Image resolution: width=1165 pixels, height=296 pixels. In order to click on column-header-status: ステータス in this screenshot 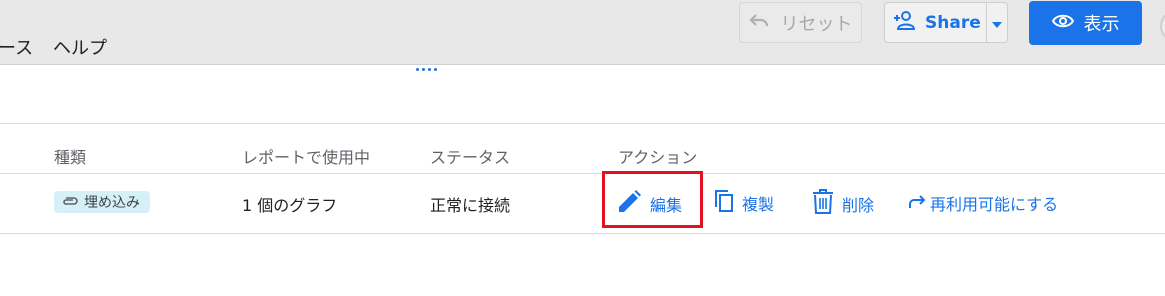, I will do `click(470, 157)`.